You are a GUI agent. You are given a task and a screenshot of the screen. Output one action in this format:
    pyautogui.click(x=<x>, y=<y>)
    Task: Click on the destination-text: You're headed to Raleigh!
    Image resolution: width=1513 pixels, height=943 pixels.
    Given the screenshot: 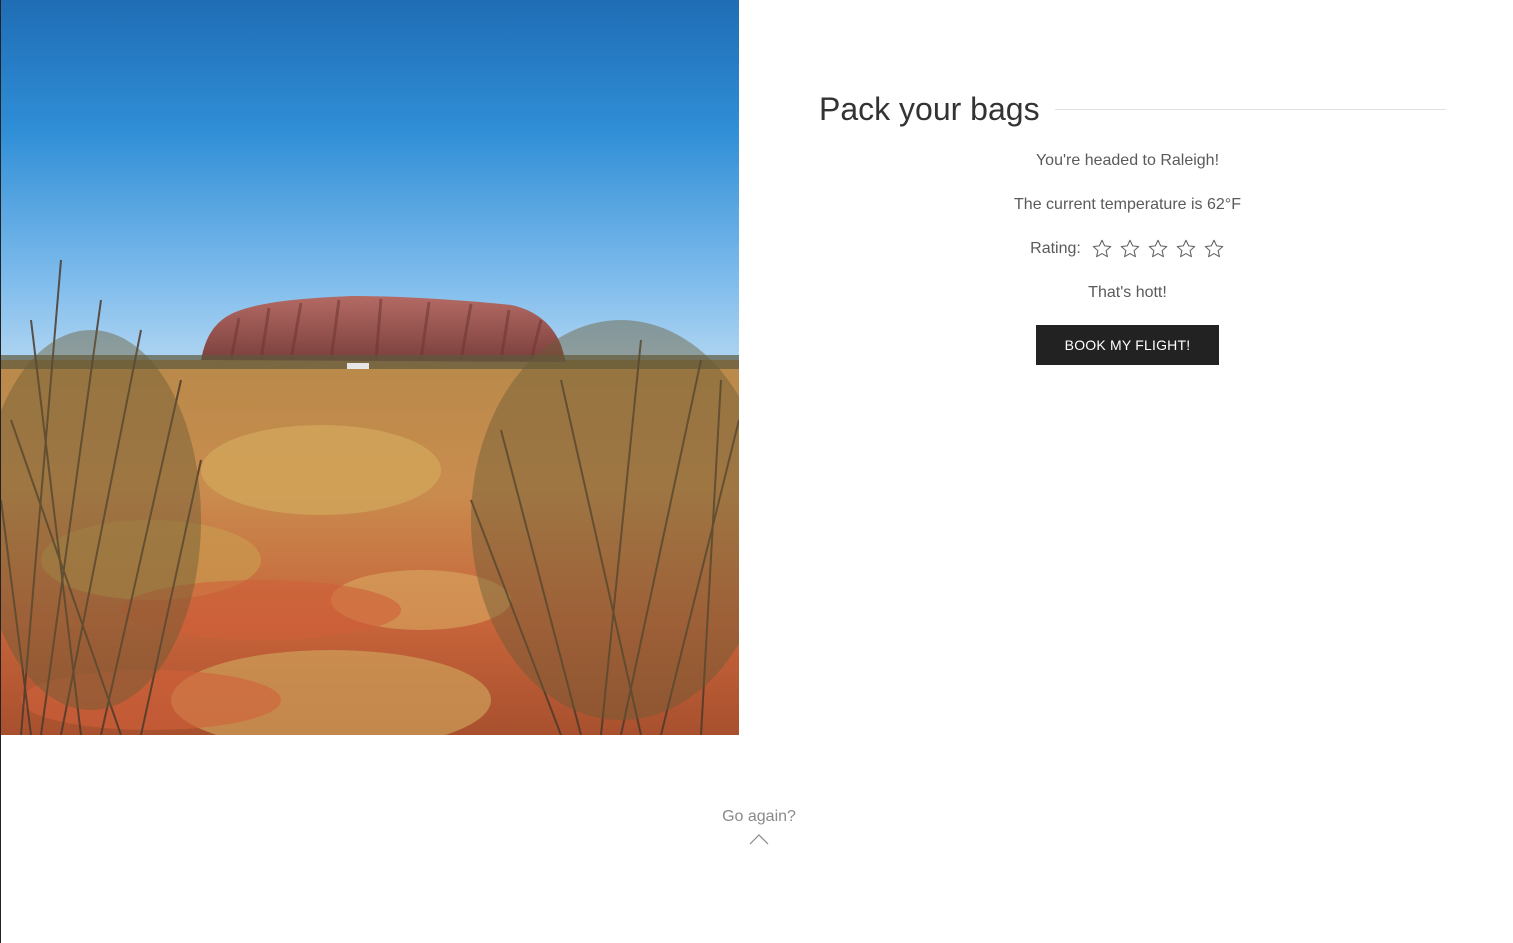 What is the action you would take?
    pyautogui.click(x=1127, y=160)
    